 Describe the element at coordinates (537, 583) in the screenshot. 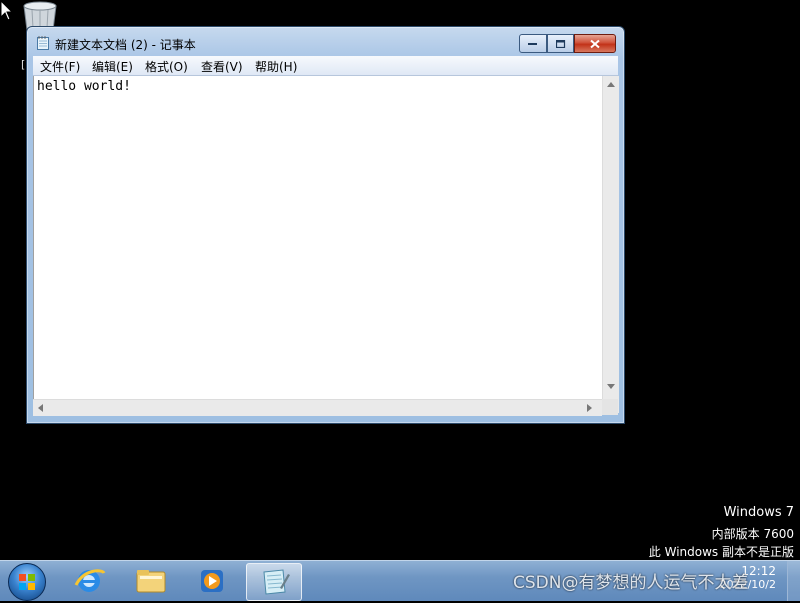

I see `watermark-prefix: CSDN` at that location.